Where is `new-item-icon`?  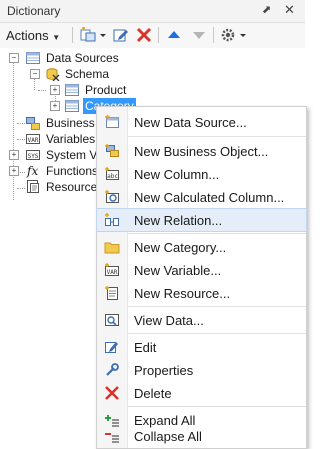 new-item-icon is located at coordinates (93, 34).